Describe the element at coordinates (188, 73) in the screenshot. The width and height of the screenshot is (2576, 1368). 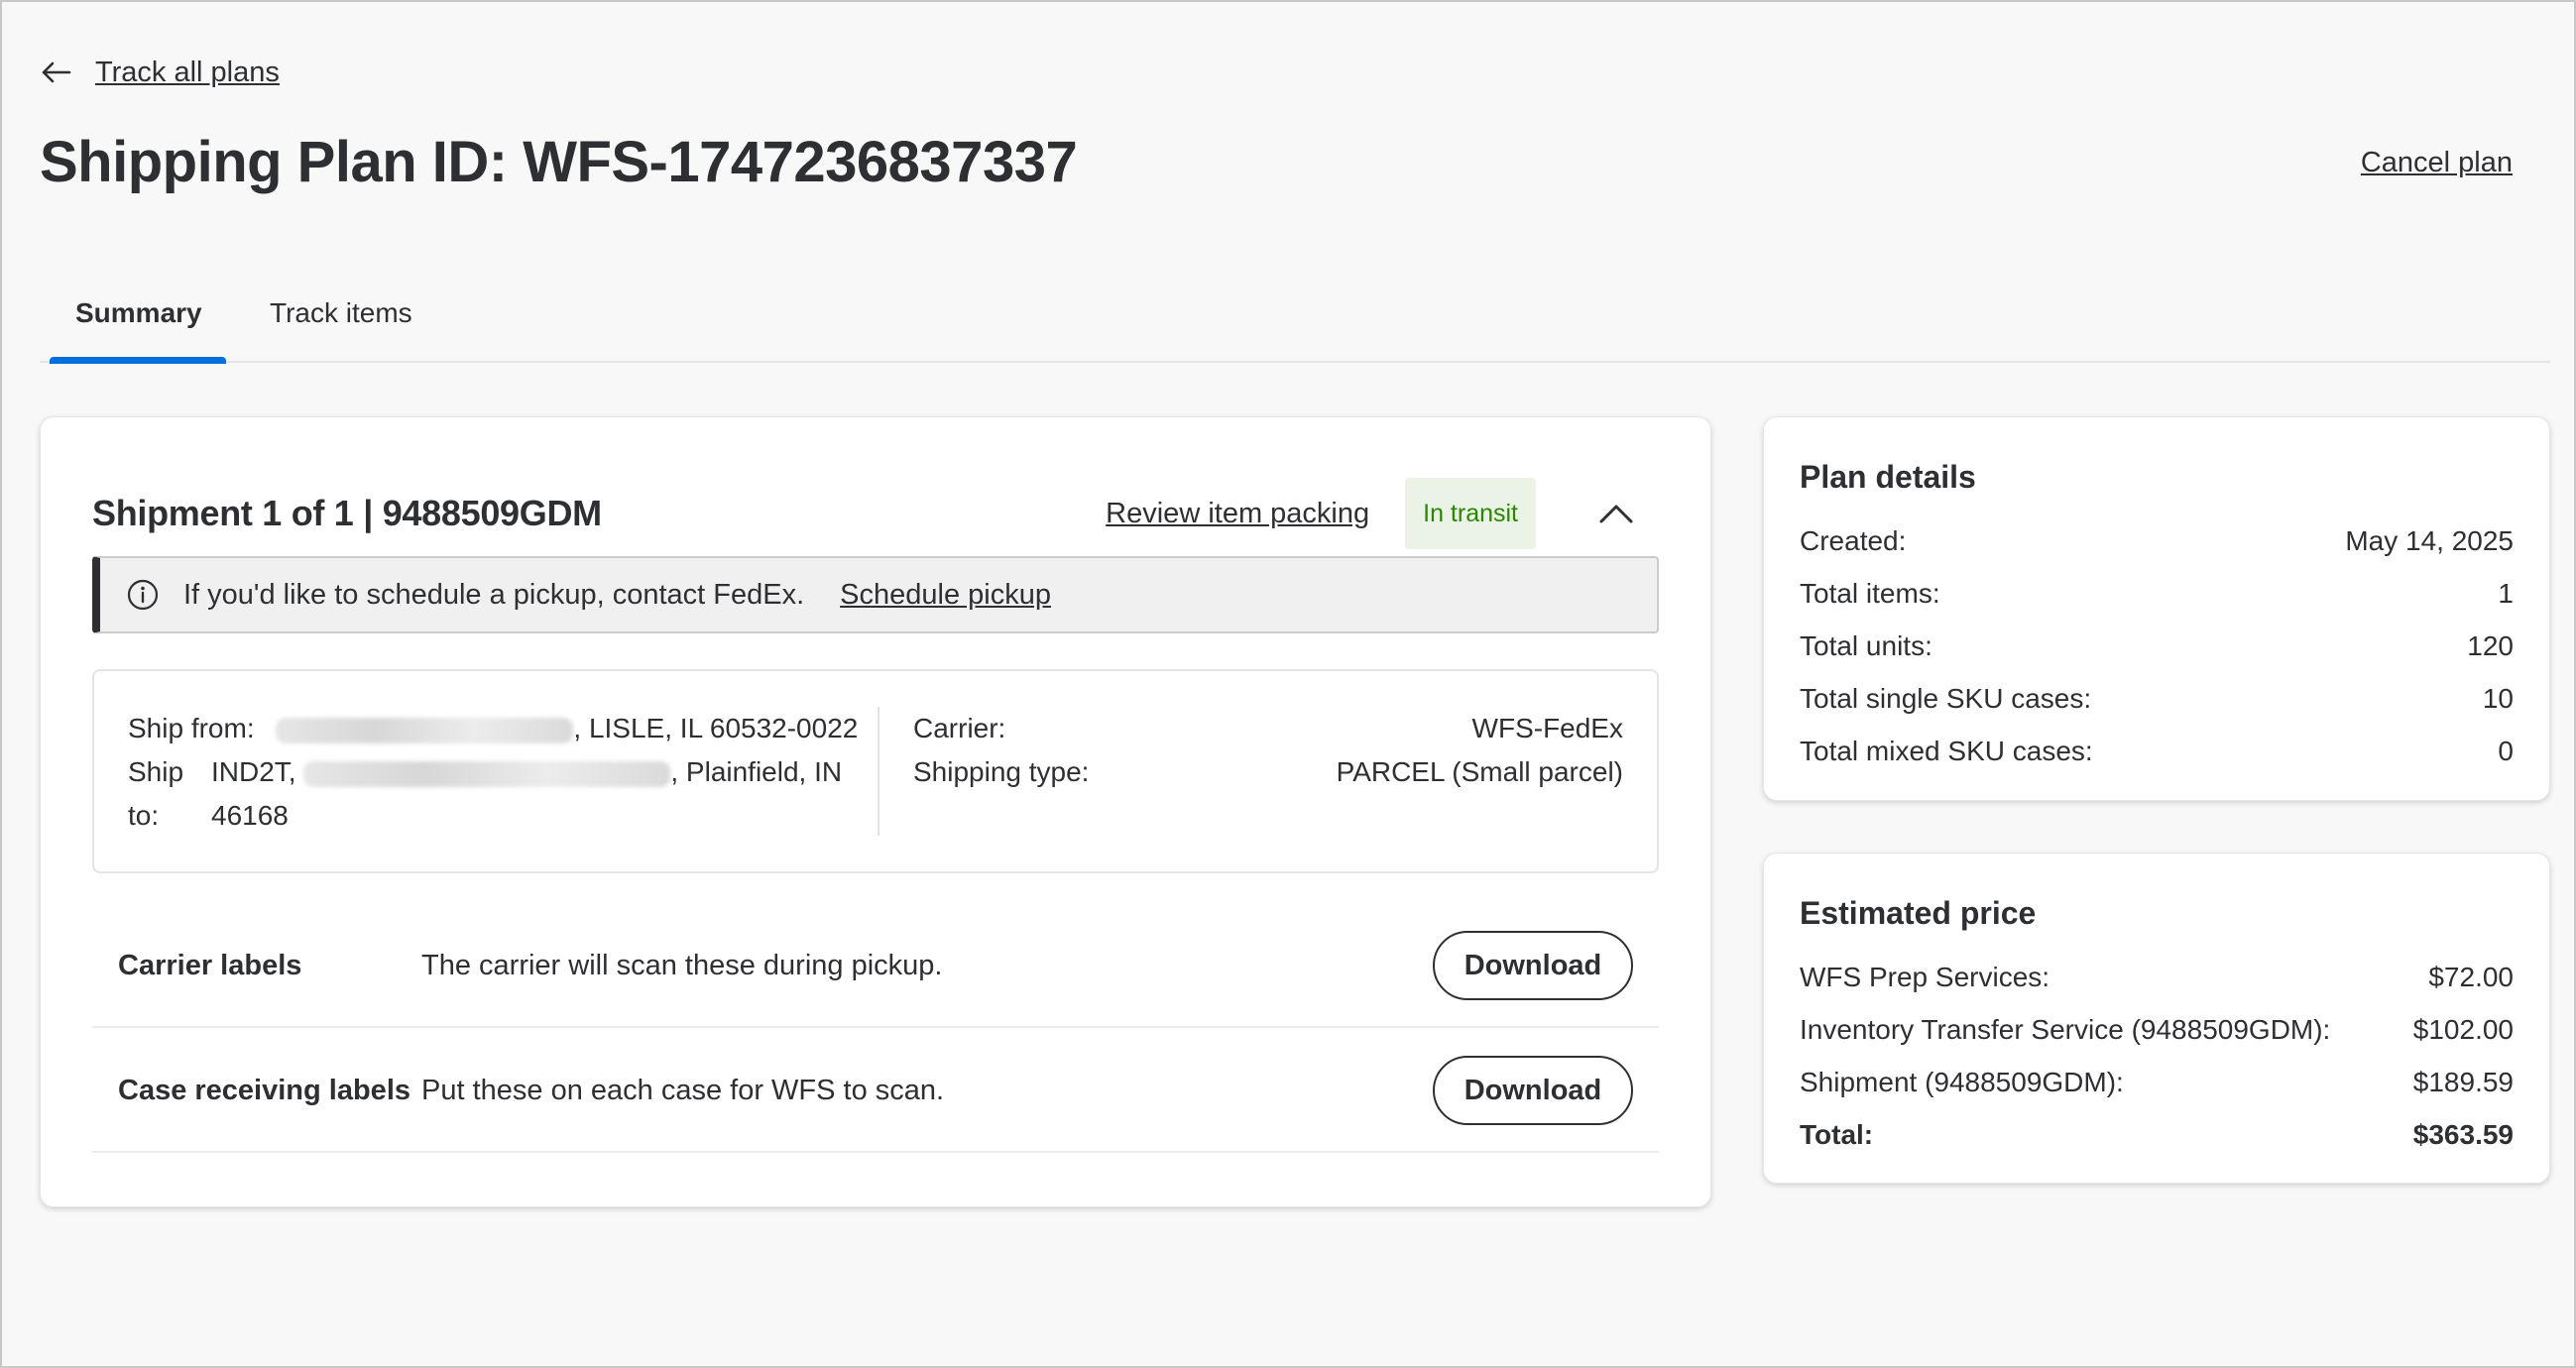
I see `track-all-plans-link: Track all plans` at that location.